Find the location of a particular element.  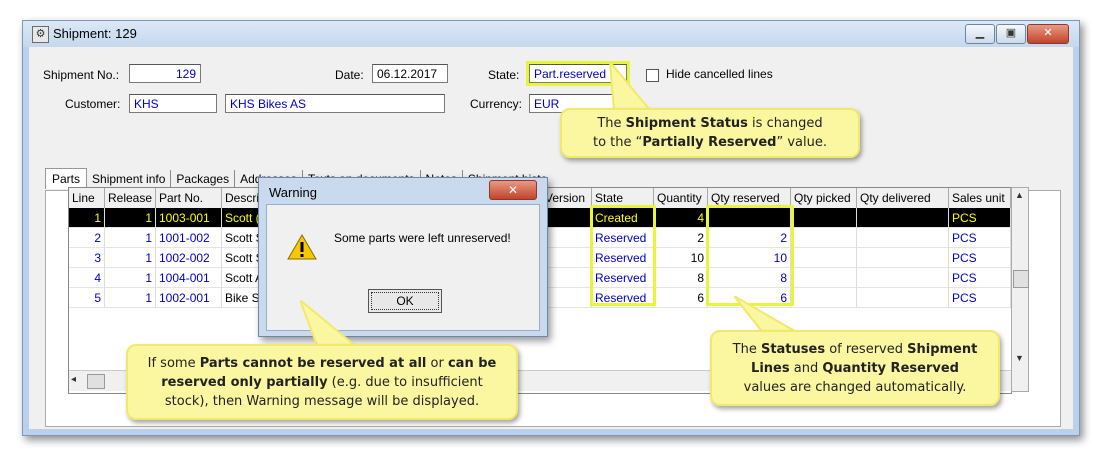

column-header-release: Release is located at coordinates (130, 198).